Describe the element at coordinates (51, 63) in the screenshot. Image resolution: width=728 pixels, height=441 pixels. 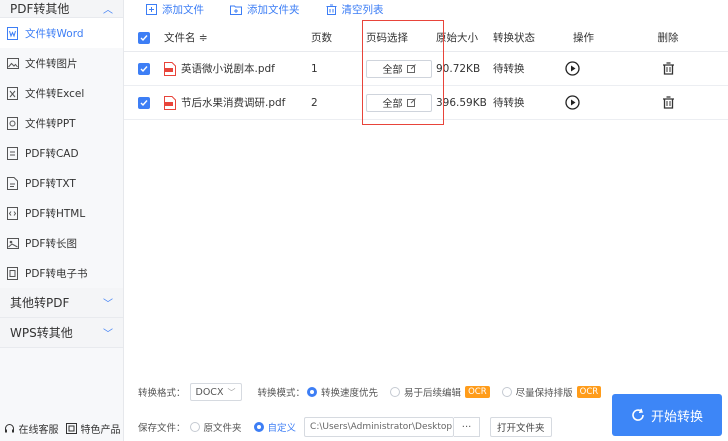
I see `sidebar-item-label: 文件转图片` at that location.